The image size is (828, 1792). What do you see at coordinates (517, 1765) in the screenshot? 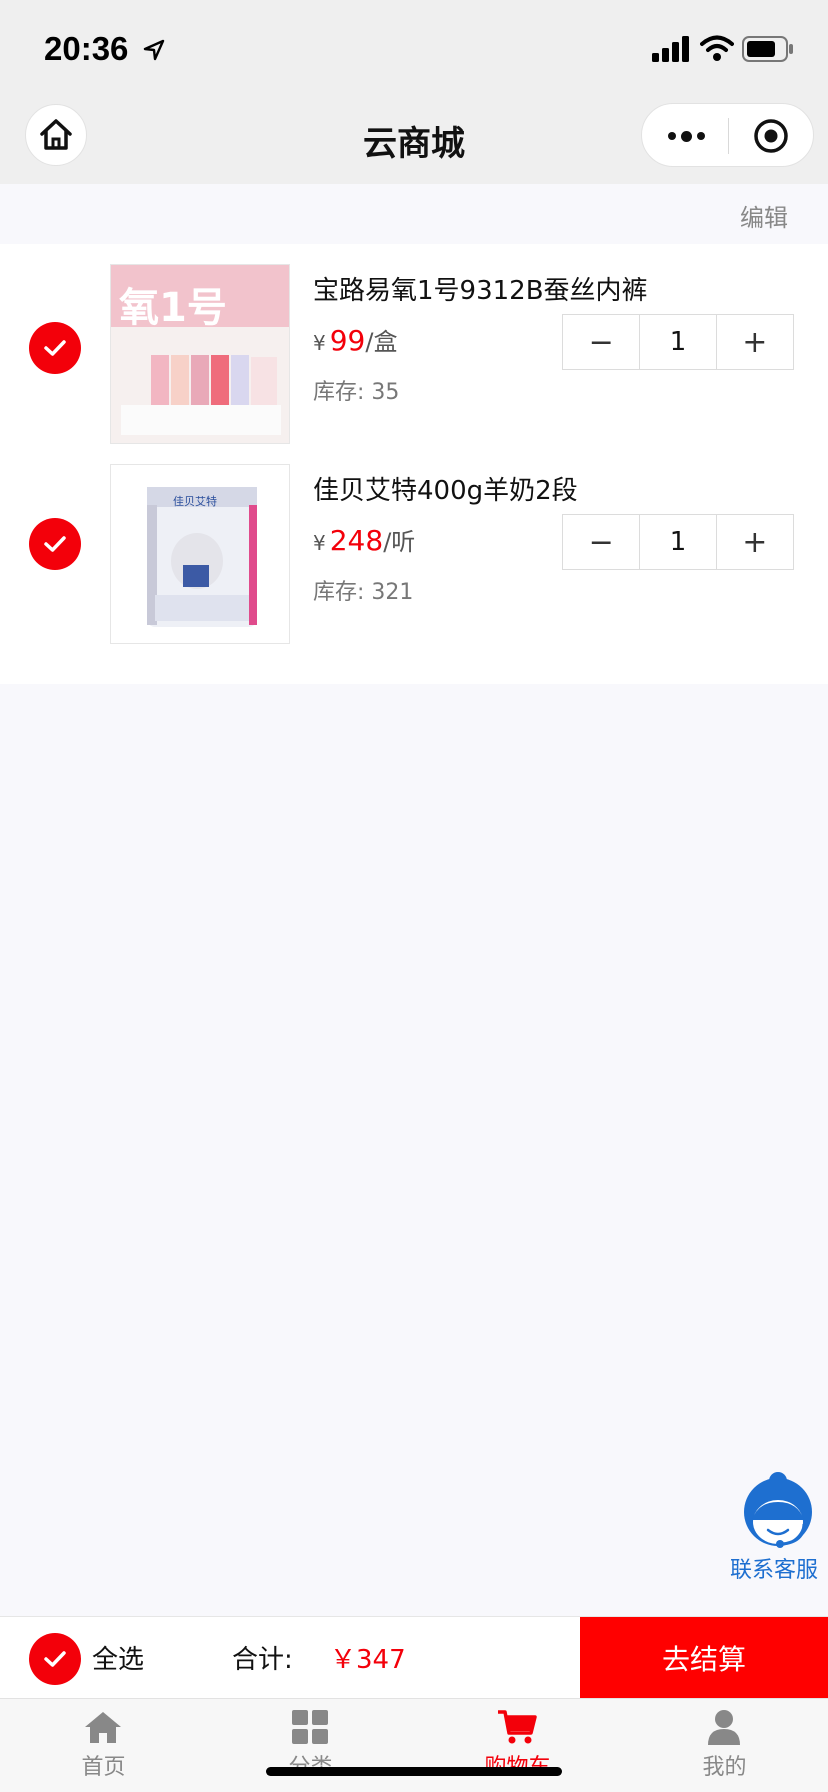
I see `tab-label: 购物车` at bounding box center [517, 1765].